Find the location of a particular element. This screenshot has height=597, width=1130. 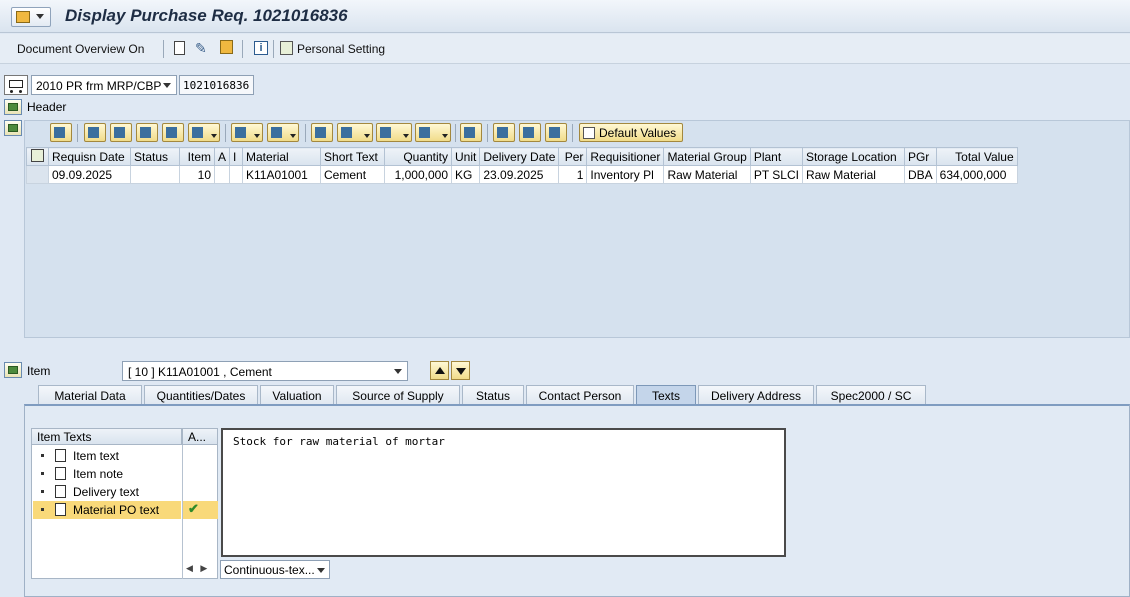

tree-item-item-text: Item text is located at coordinates (107, 456).